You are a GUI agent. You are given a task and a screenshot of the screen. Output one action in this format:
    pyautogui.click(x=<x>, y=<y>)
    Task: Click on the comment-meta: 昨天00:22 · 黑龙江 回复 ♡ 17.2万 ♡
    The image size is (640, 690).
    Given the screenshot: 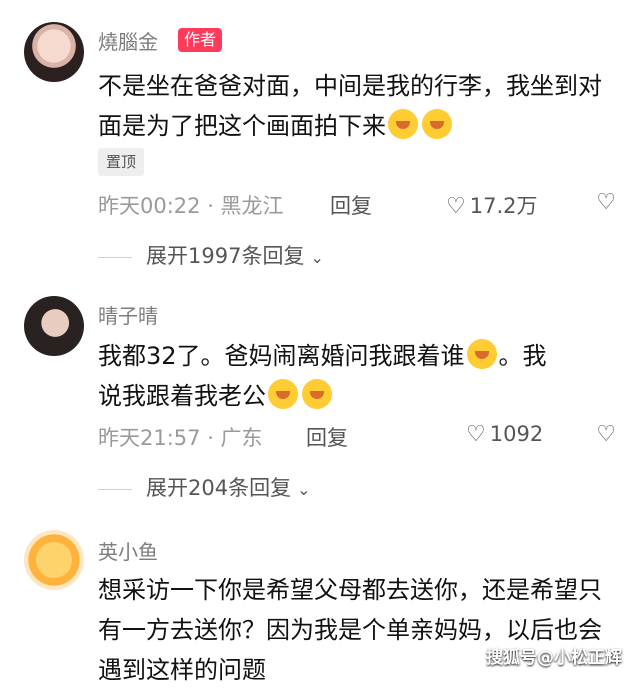 What is the action you would take?
    pyautogui.click(x=358, y=205)
    